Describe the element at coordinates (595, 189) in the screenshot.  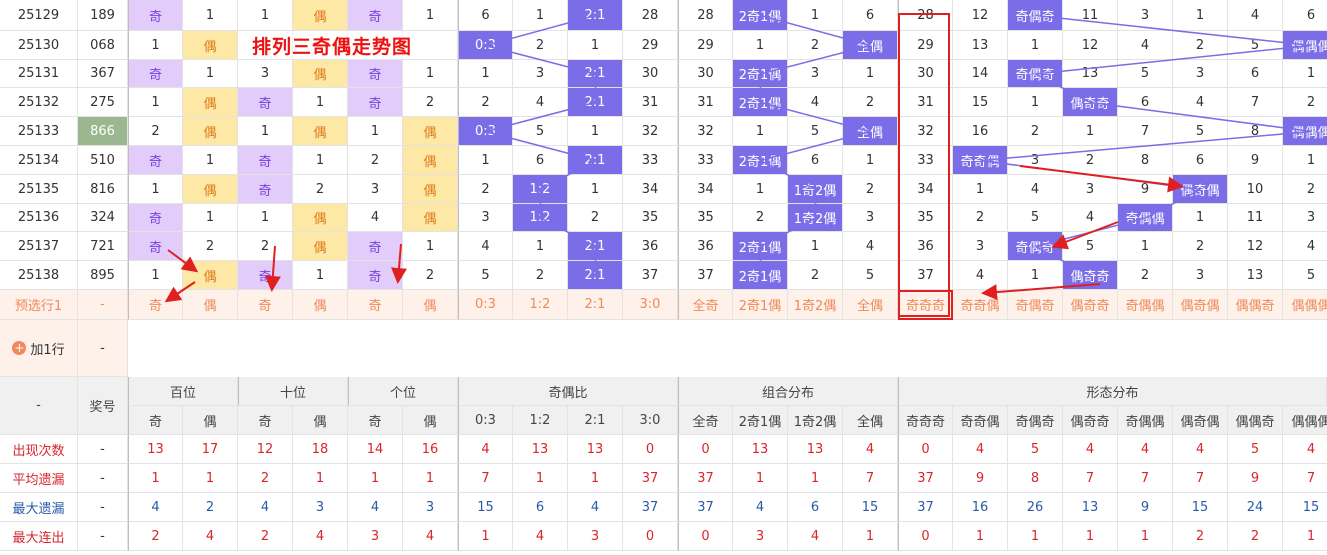
I see `cell-r21: 1` at that location.